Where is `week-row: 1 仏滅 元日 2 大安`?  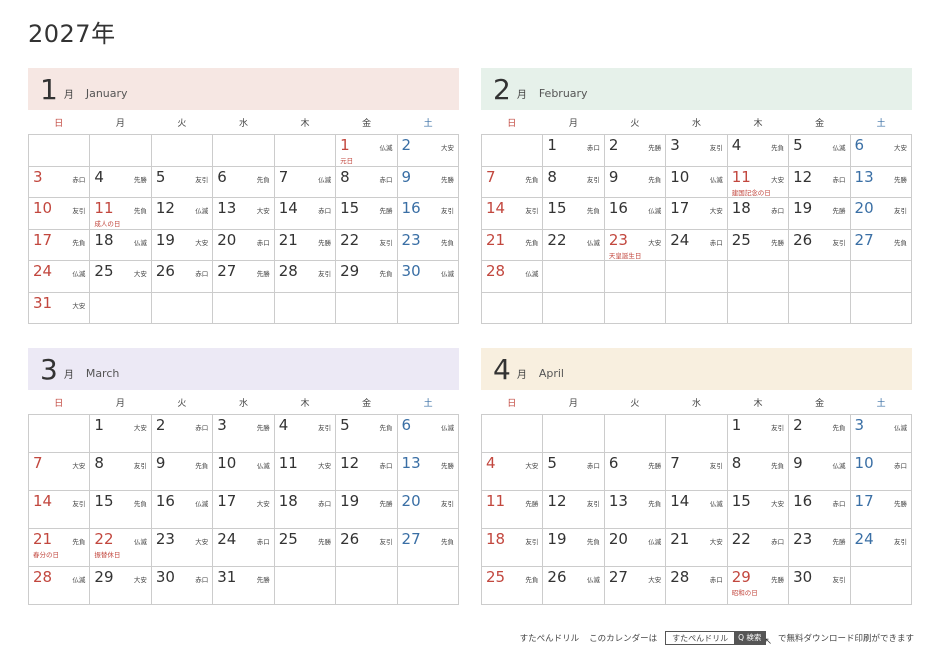 week-row: 1 仏滅 元日 2 大安 is located at coordinates (244, 151).